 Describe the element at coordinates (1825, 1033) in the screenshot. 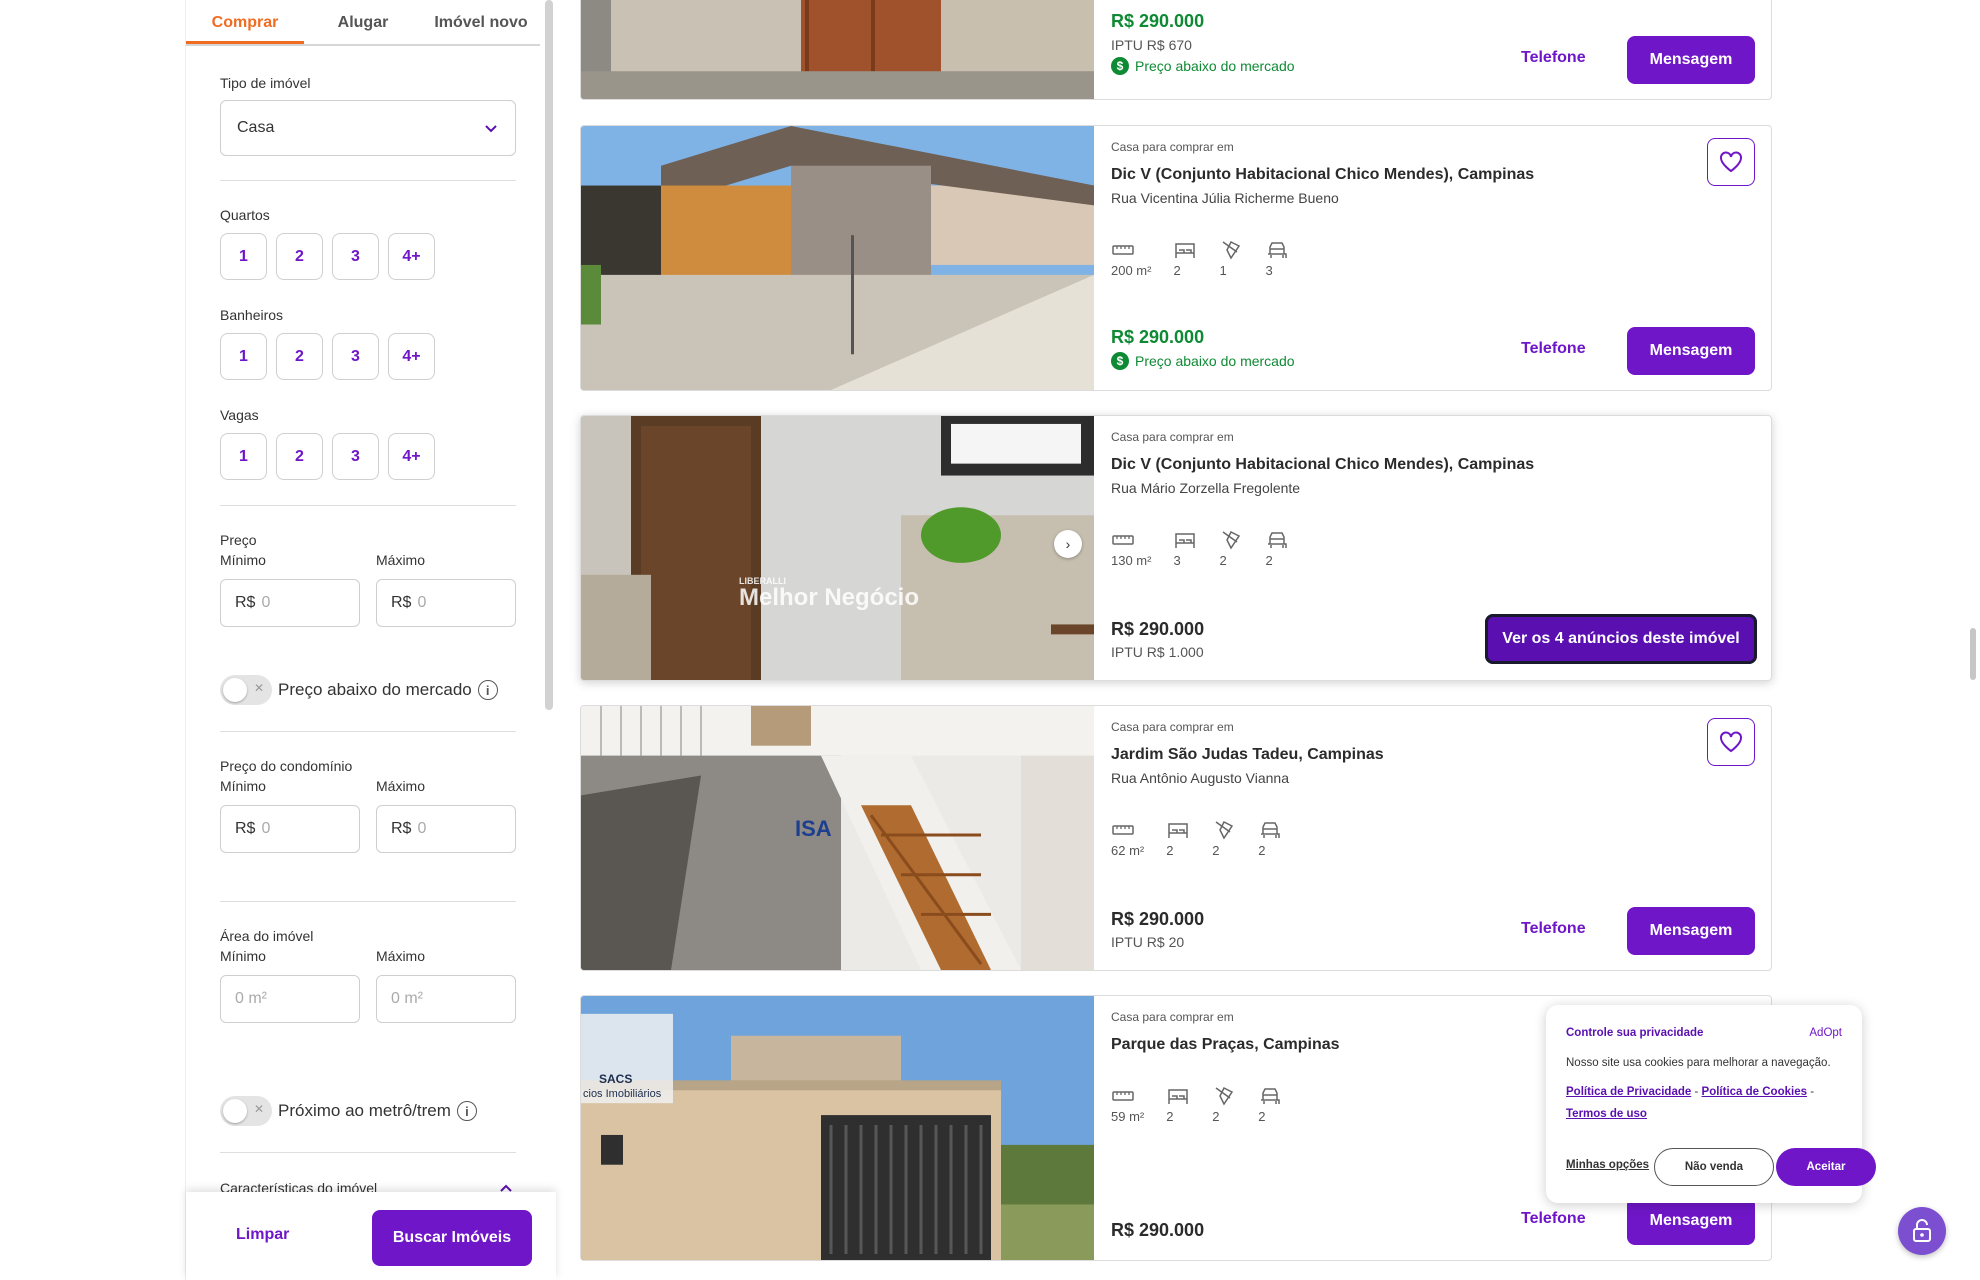

I see `cookie-brand: AdOpt` at that location.